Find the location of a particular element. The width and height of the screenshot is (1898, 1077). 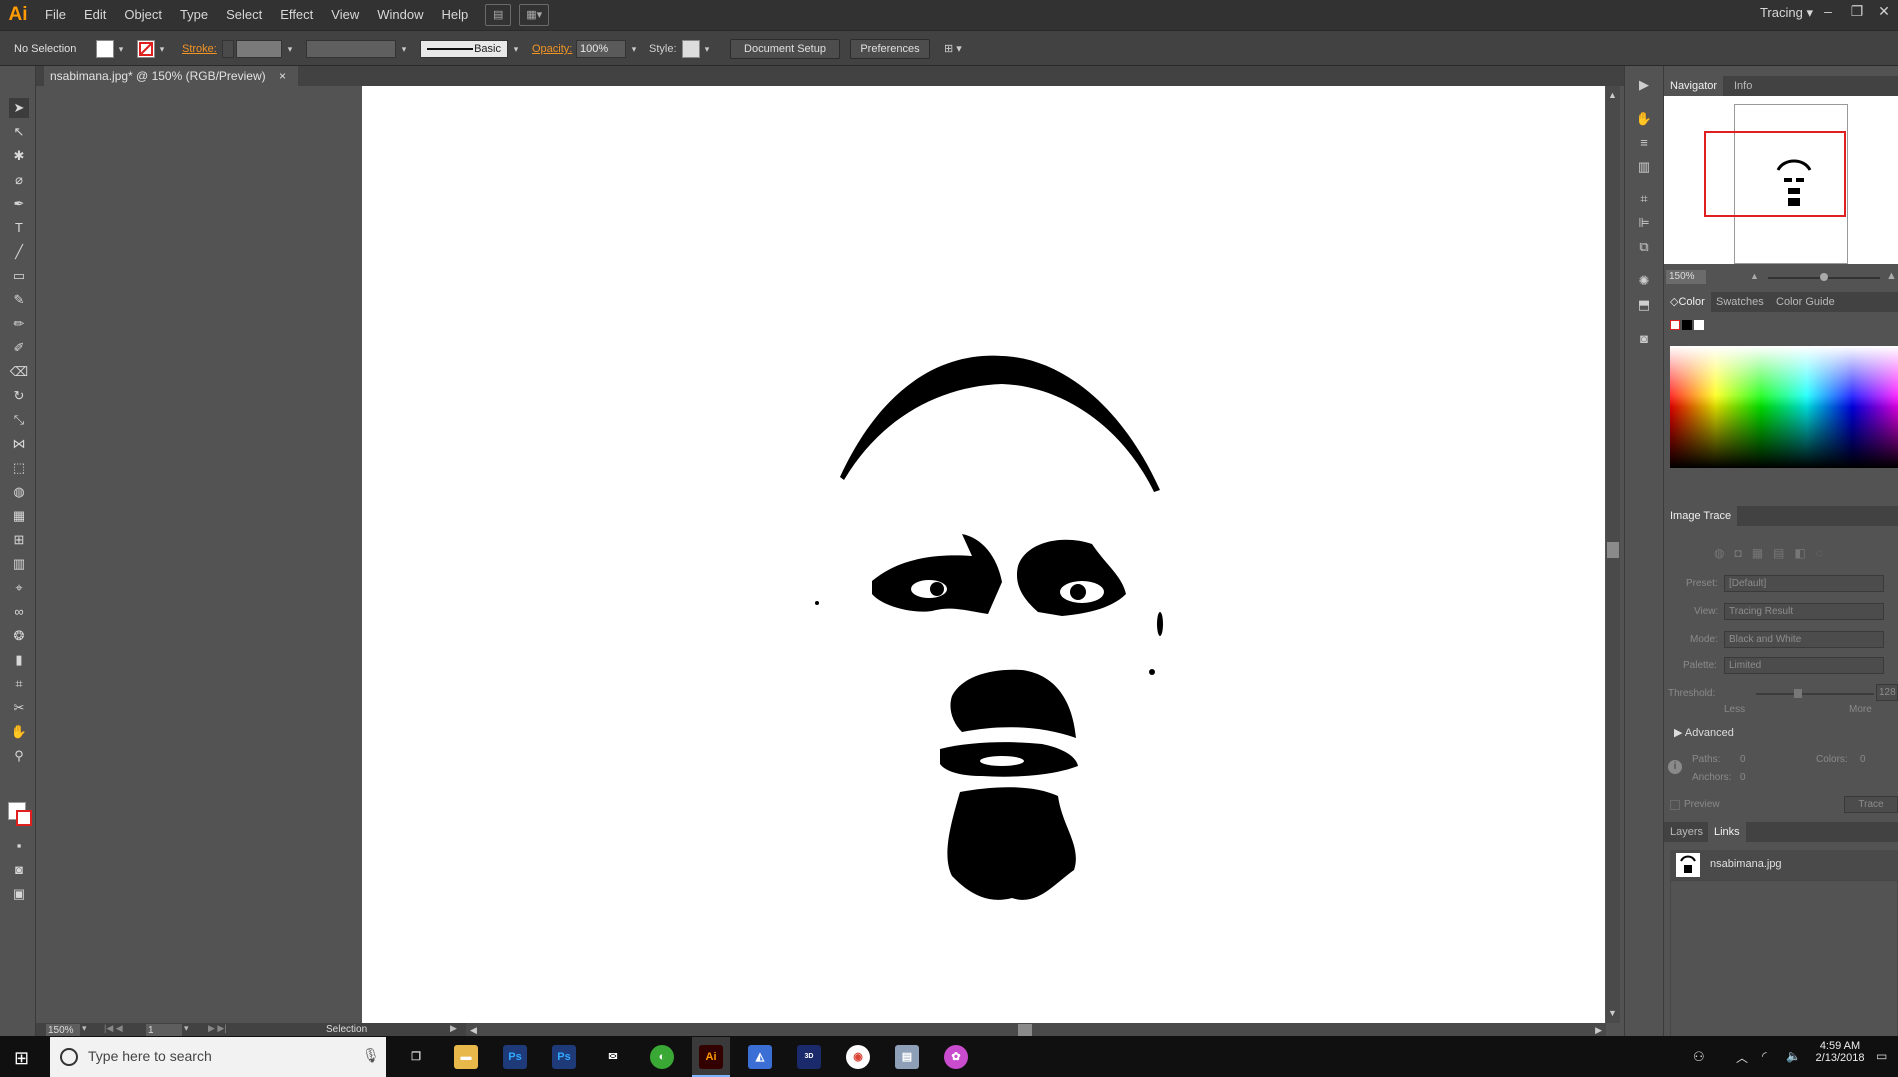

preview-checkbox is located at coordinates (1675, 805).